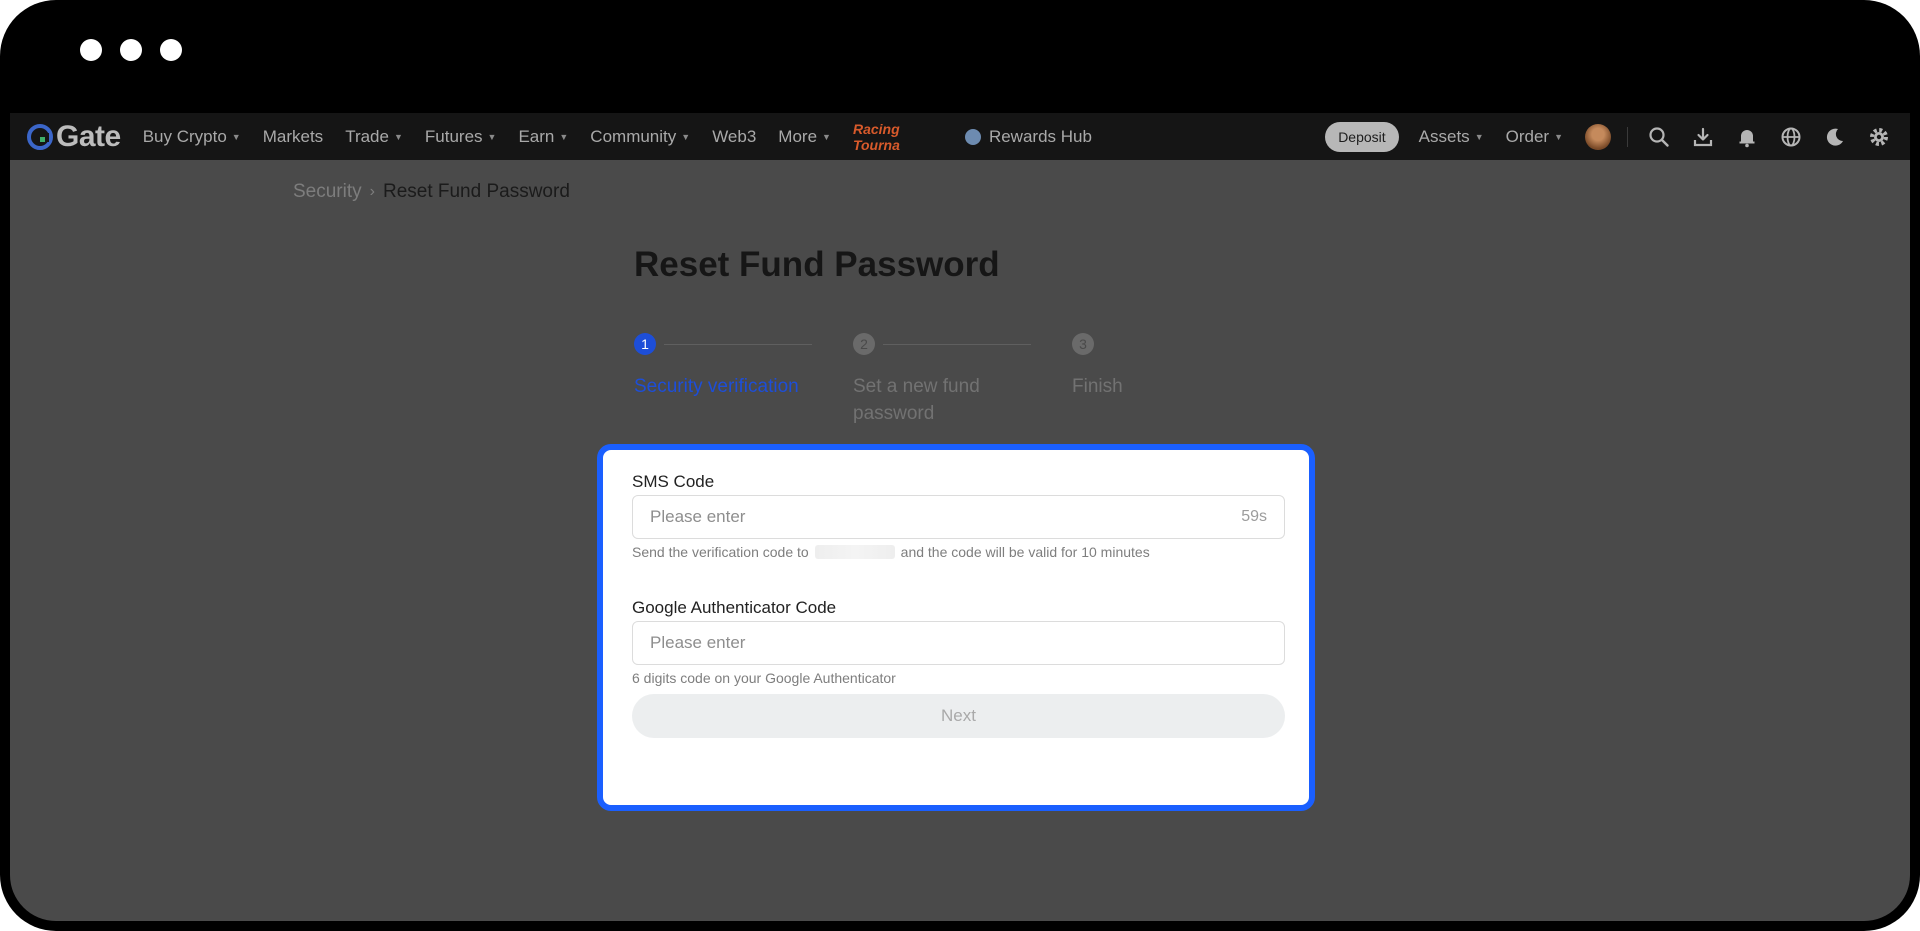  What do you see at coordinates (1879, 137) in the screenshot?
I see `gear-icon` at bounding box center [1879, 137].